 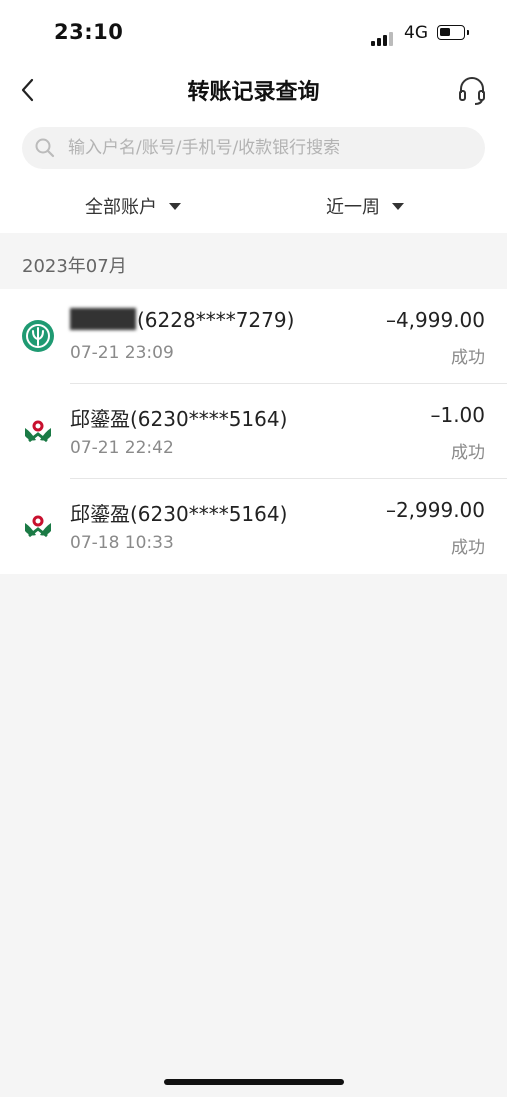 I want to click on transfer-record-row: (6228****7279) 07-21 23:09 –4,999.00 成功, so click(x=253, y=336).